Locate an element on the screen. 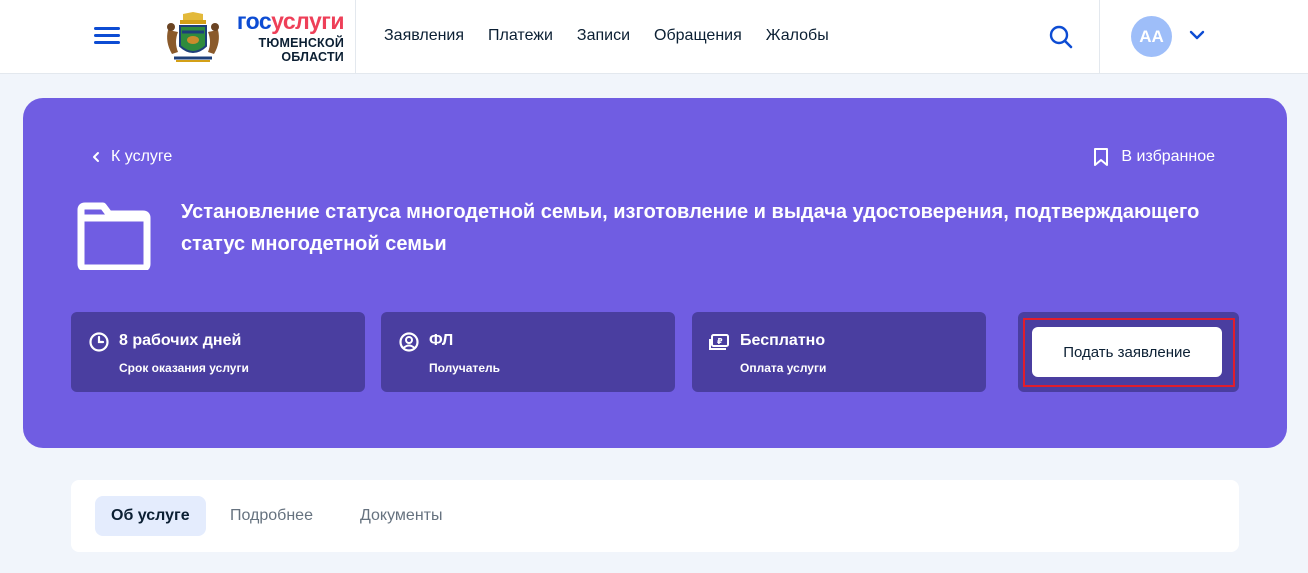 The width and height of the screenshot is (1308, 573). folder-icon is located at coordinates (114, 236).